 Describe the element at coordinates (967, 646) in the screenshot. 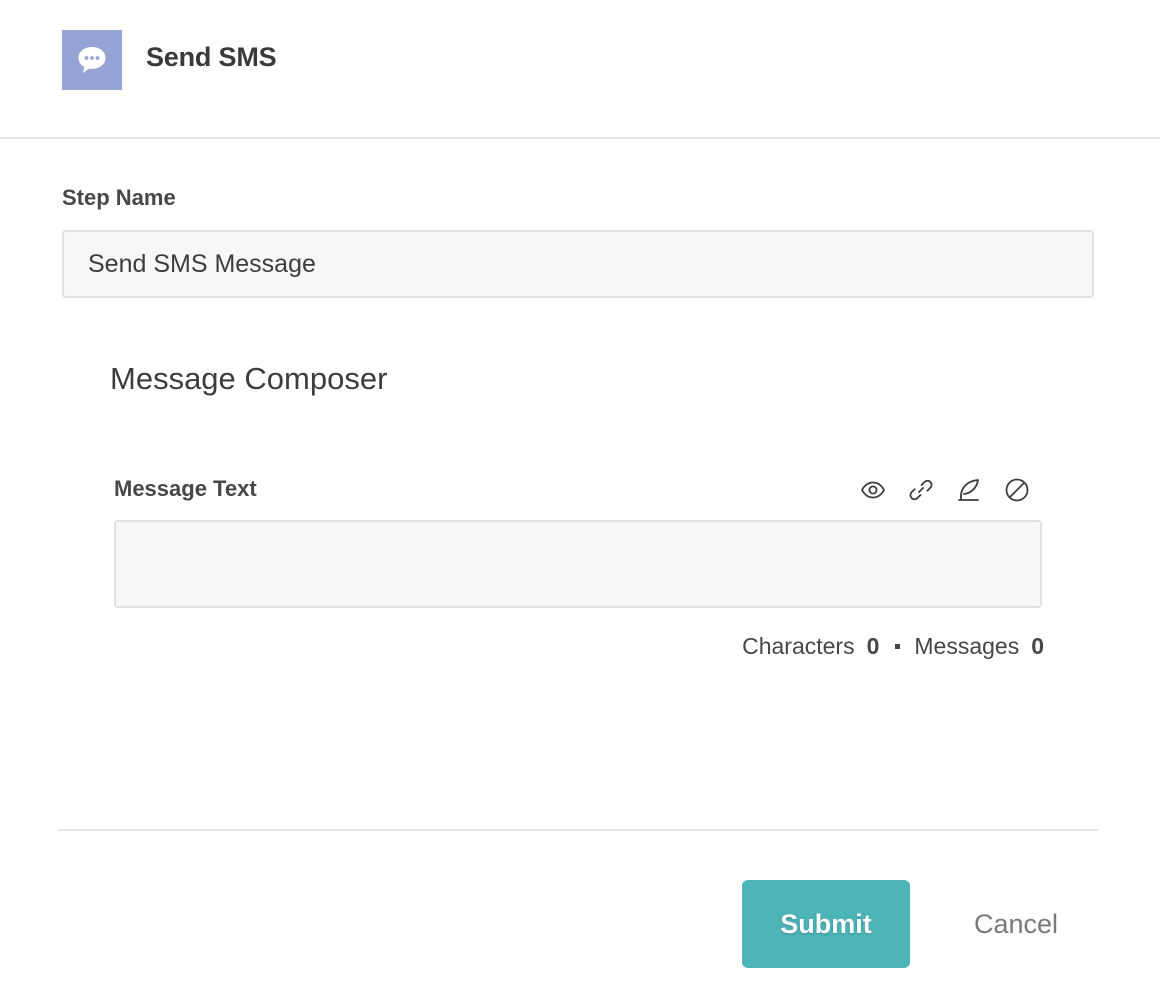

I see `messages-label: Messages` at that location.